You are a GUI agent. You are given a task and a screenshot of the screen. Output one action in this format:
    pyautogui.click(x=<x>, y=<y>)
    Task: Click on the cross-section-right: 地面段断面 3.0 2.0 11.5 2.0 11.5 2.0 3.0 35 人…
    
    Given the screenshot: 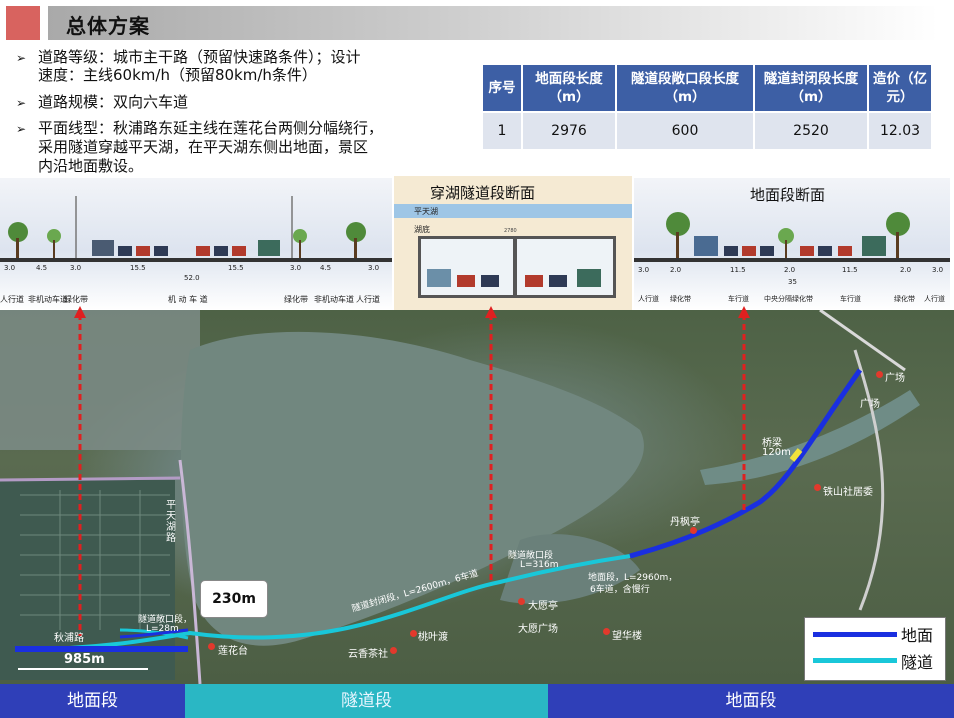 What is the action you would take?
    pyautogui.click(x=792, y=244)
    